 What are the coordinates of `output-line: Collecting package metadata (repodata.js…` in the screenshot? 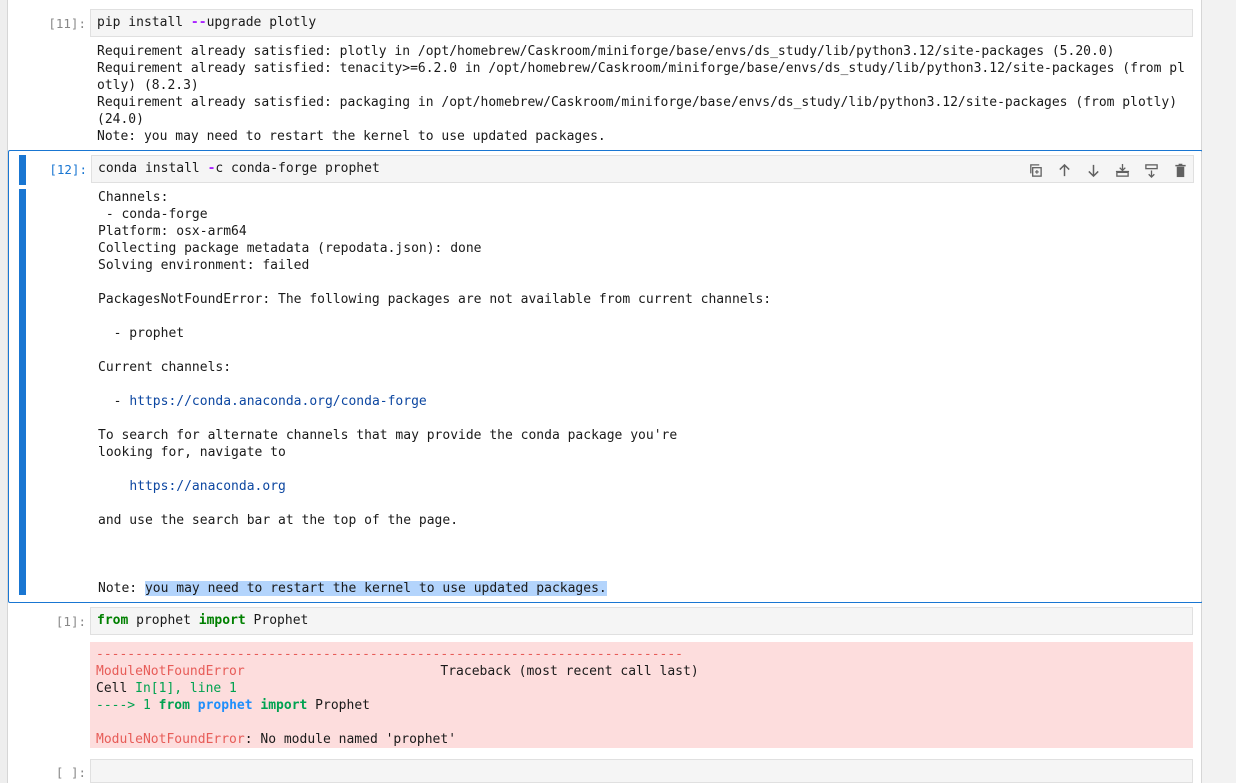 It's located at (290, 248).